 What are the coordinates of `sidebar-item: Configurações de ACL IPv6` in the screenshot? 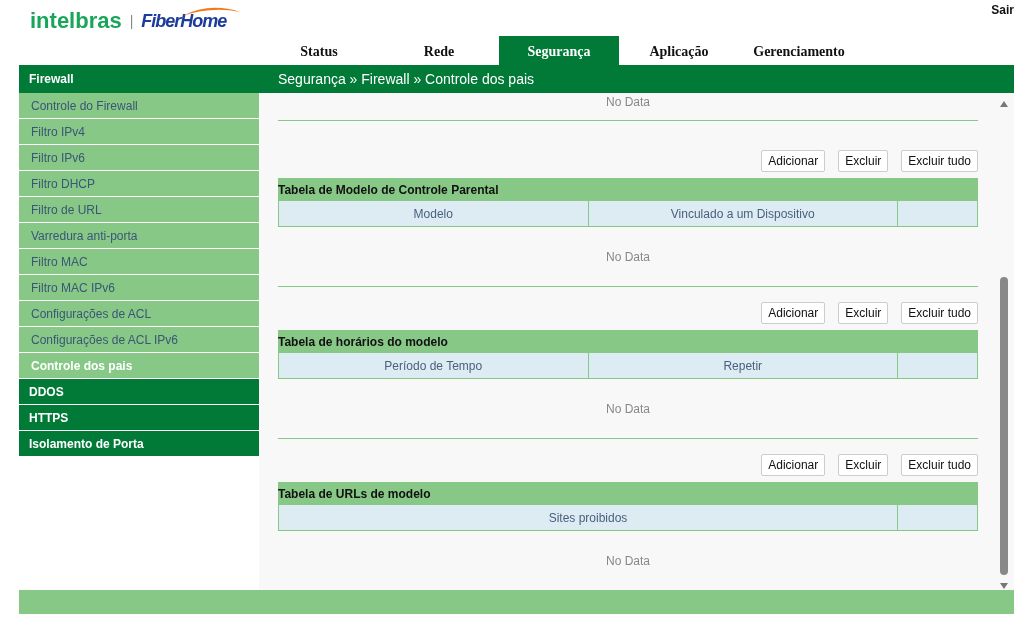 It's located at (139, 340).